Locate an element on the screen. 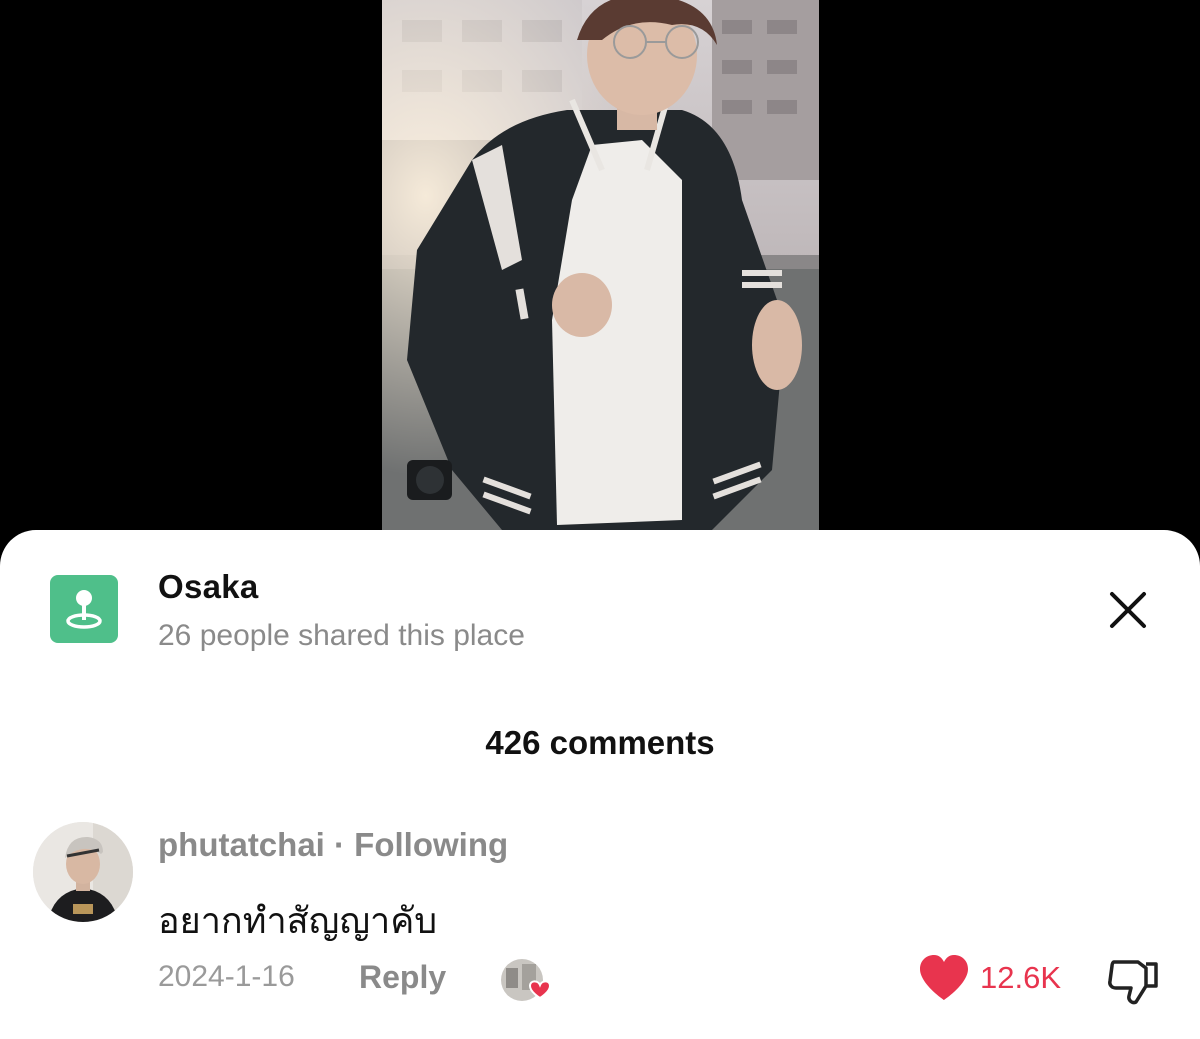 Image resolution: width=1200 pixels, height=1039 pixels. location-pin-icon is located at coordinates (84, 609).